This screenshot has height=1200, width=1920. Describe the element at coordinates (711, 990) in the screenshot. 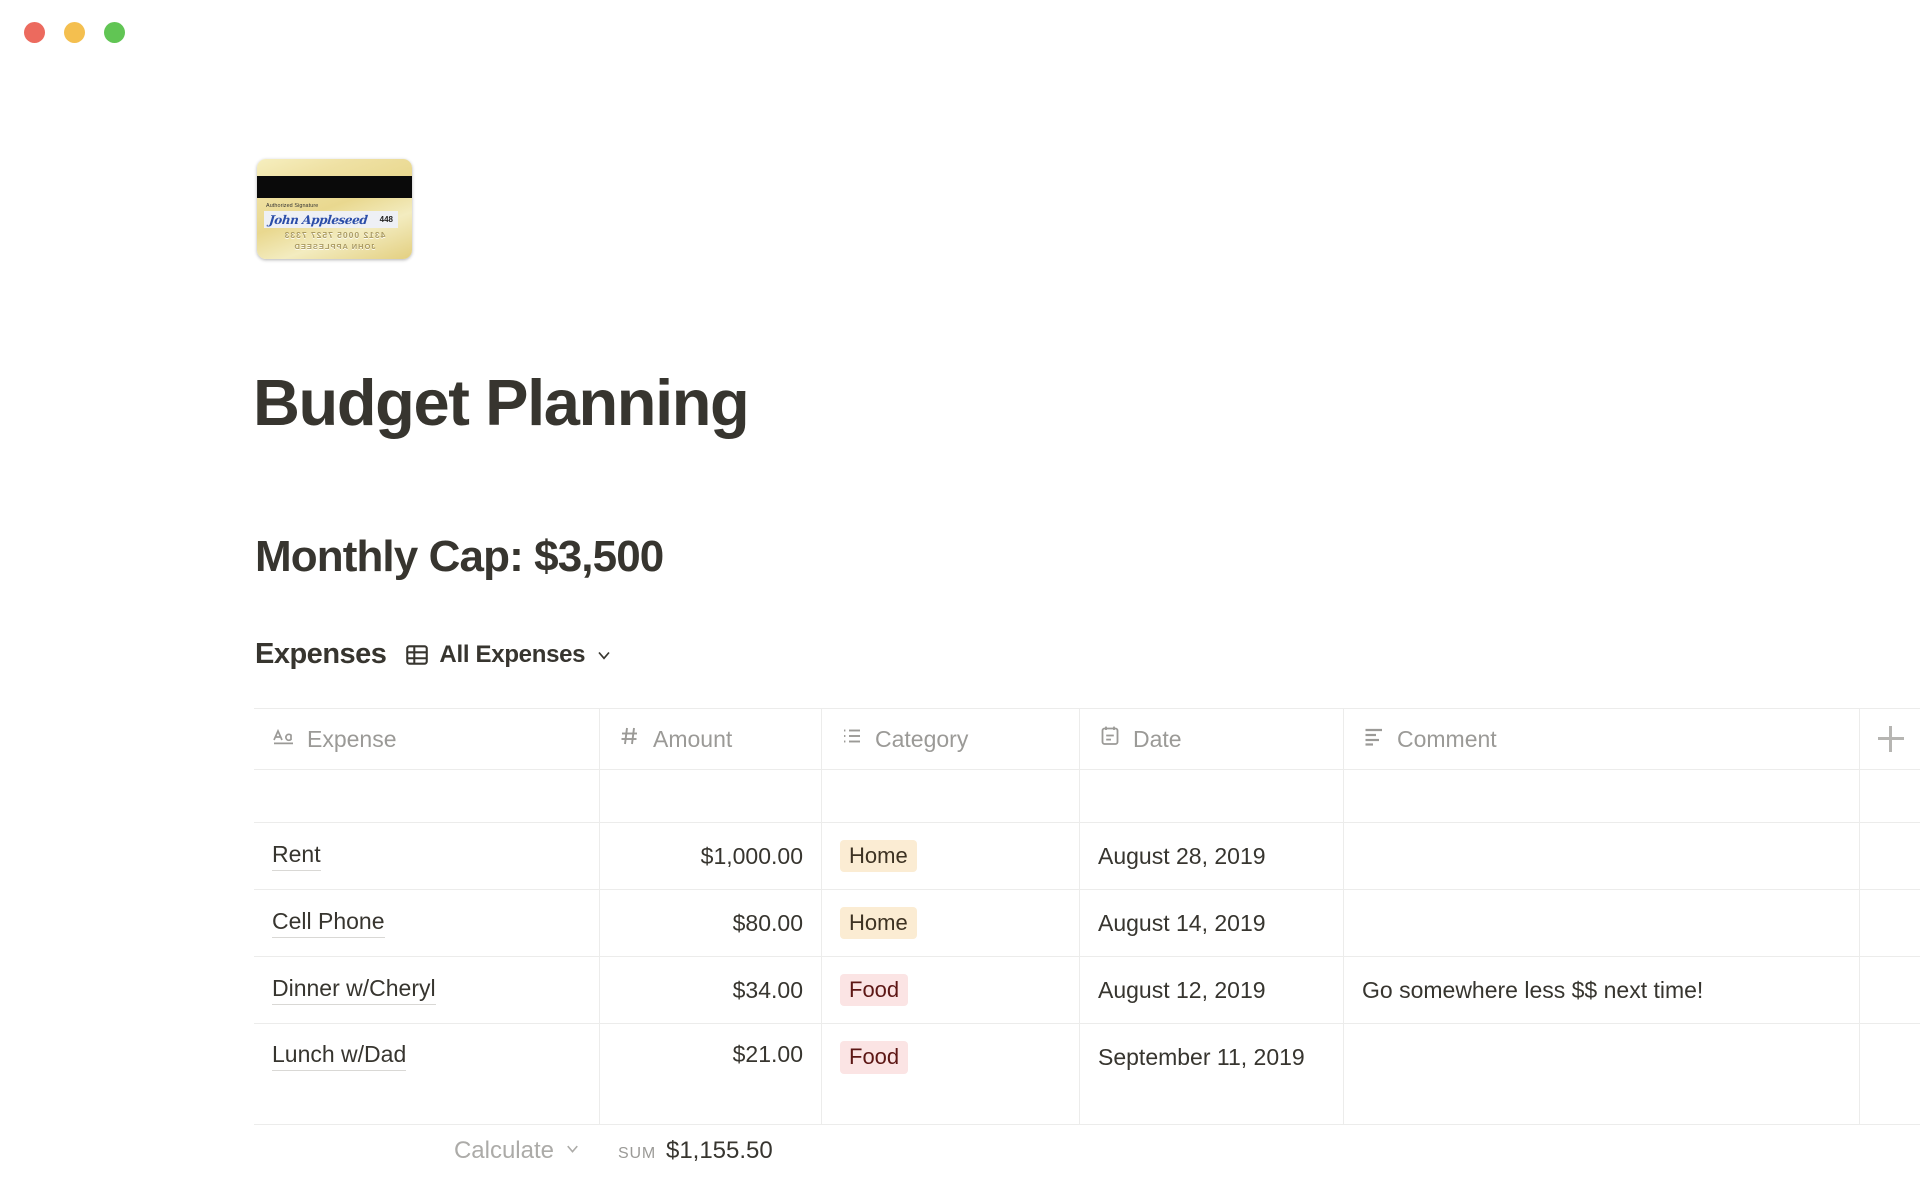

I see `cell-amount: $34.00` at that location.